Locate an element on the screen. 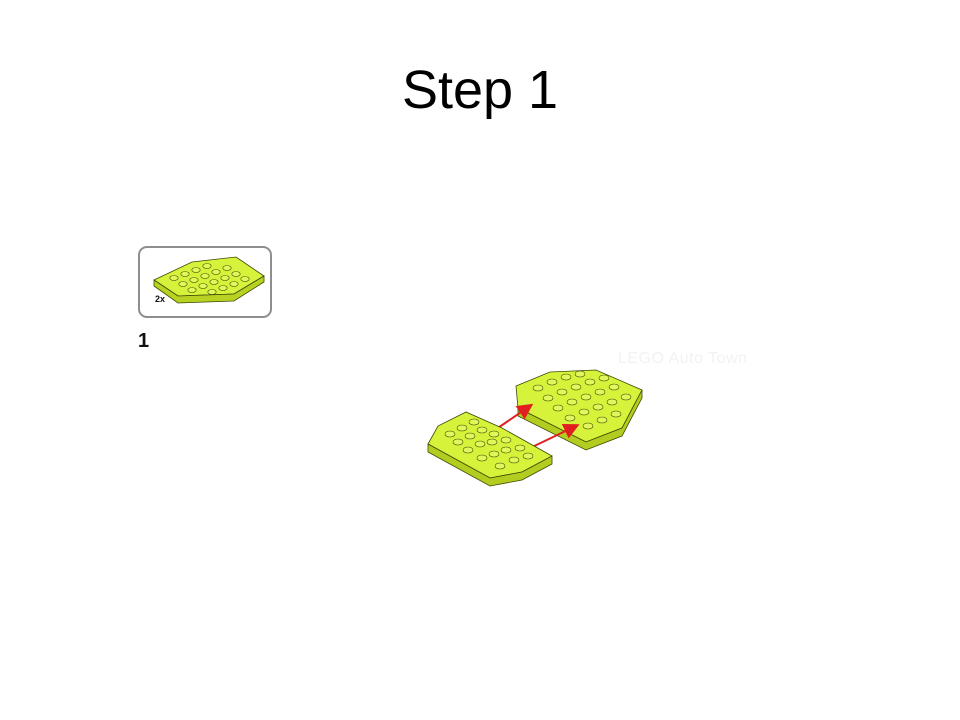  step-number: 1 is located at coordinates (144, 341).